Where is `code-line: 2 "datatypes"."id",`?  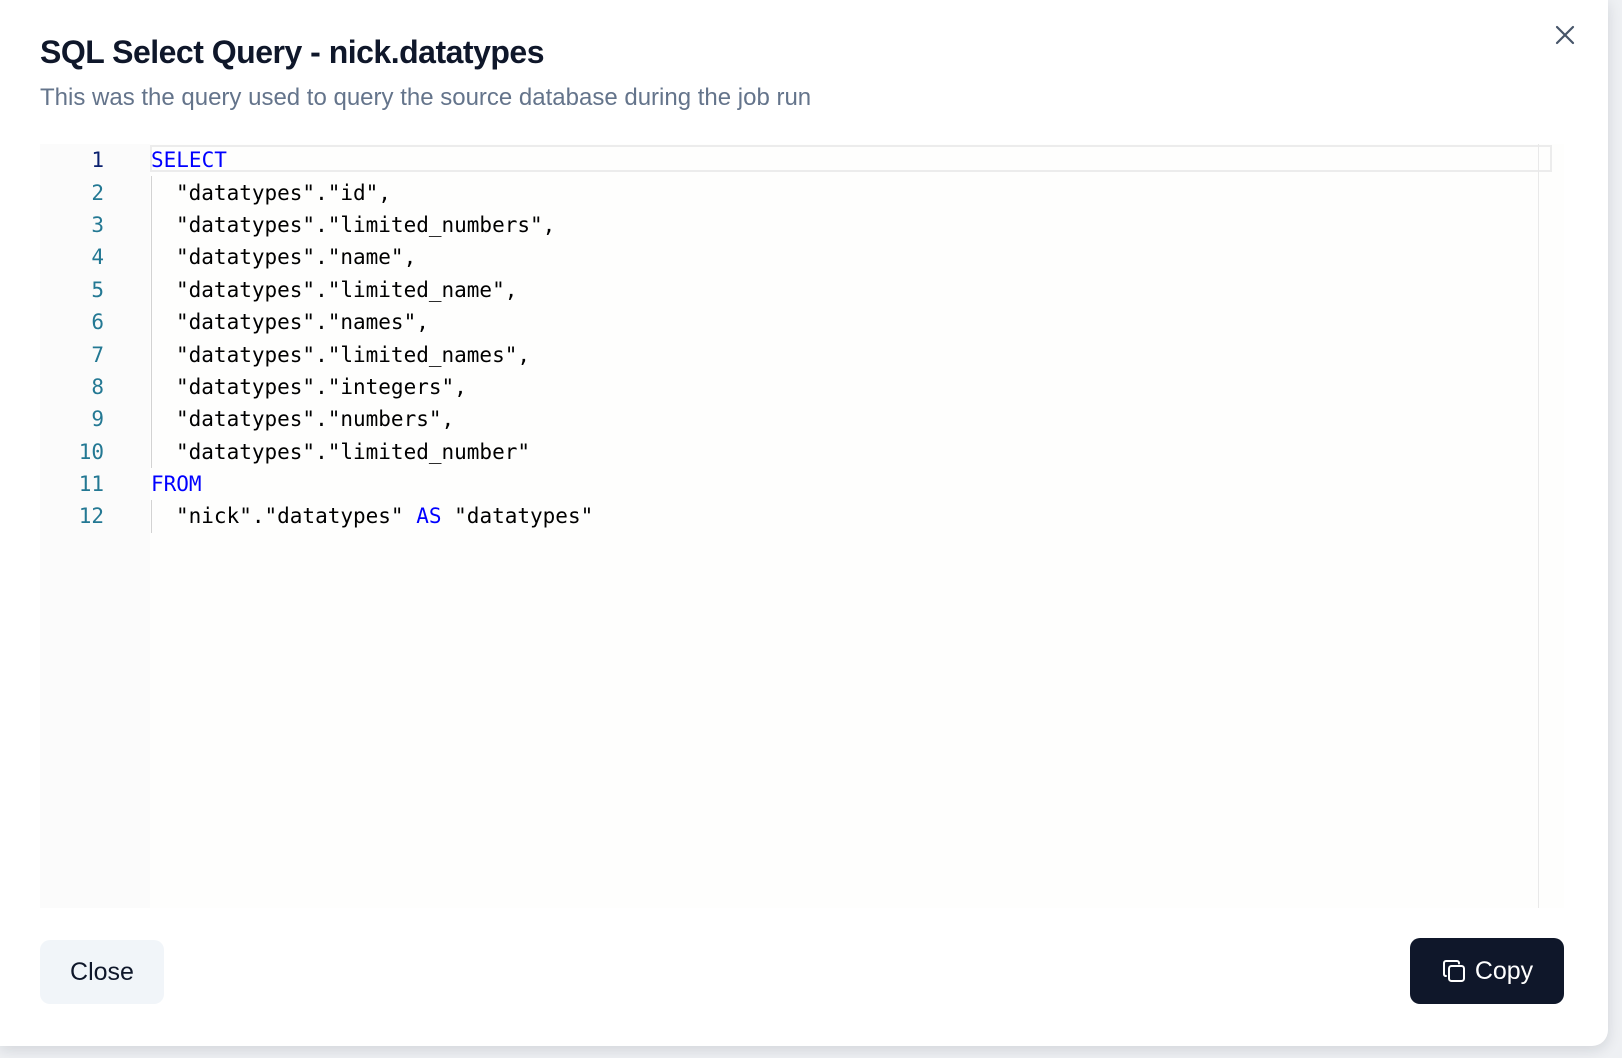 code-line: 2 "datatypes"."id", is located at coordinates (215, 192).